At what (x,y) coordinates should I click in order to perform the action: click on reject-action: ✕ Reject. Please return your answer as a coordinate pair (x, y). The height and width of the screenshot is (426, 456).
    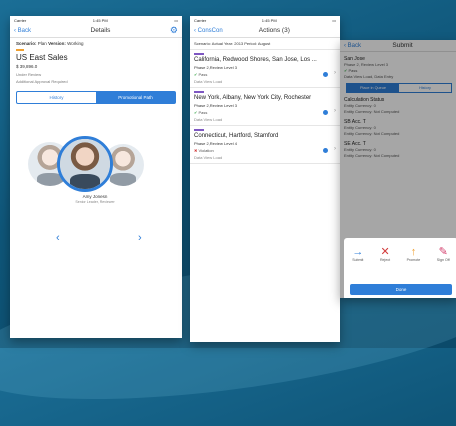
    Looking at the image, I should click on (385, 254).